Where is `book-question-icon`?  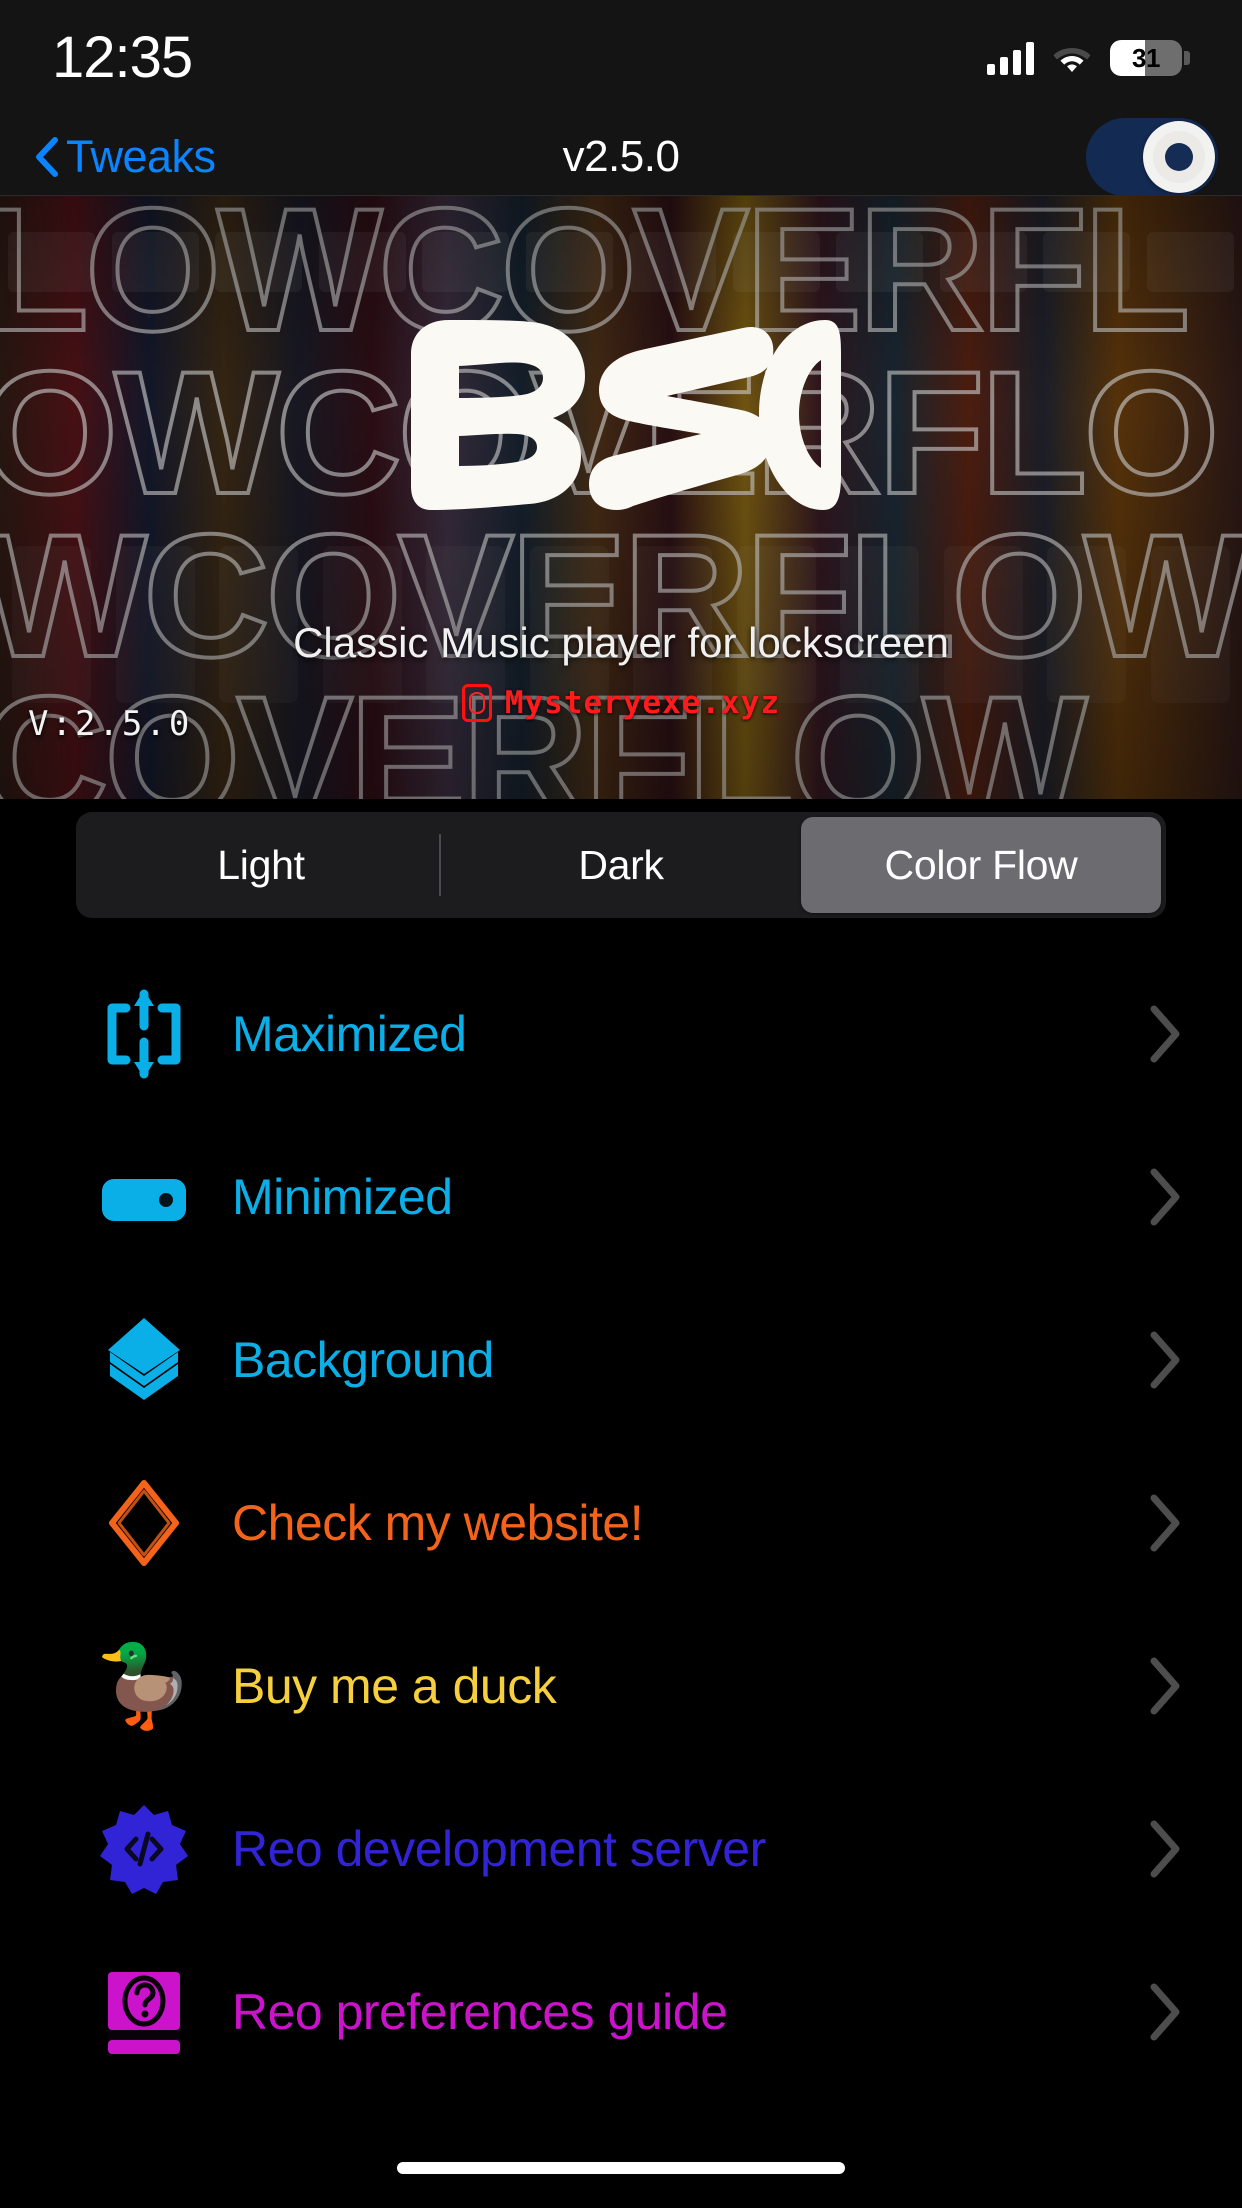 book-question-icon is located at coordinates (144, 2012).